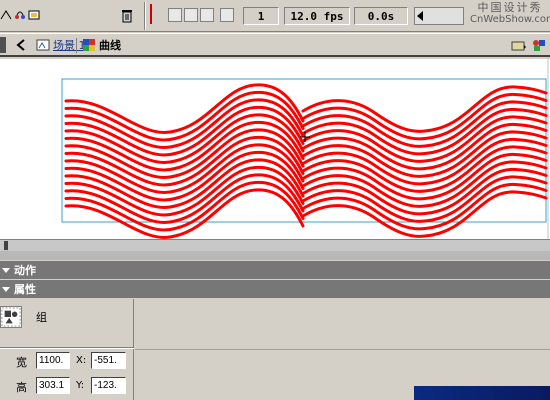 Image resolution: width=550 pixels, height=400 pixels. I want to click on properties-panel-title: 属性, so click(25, 289).